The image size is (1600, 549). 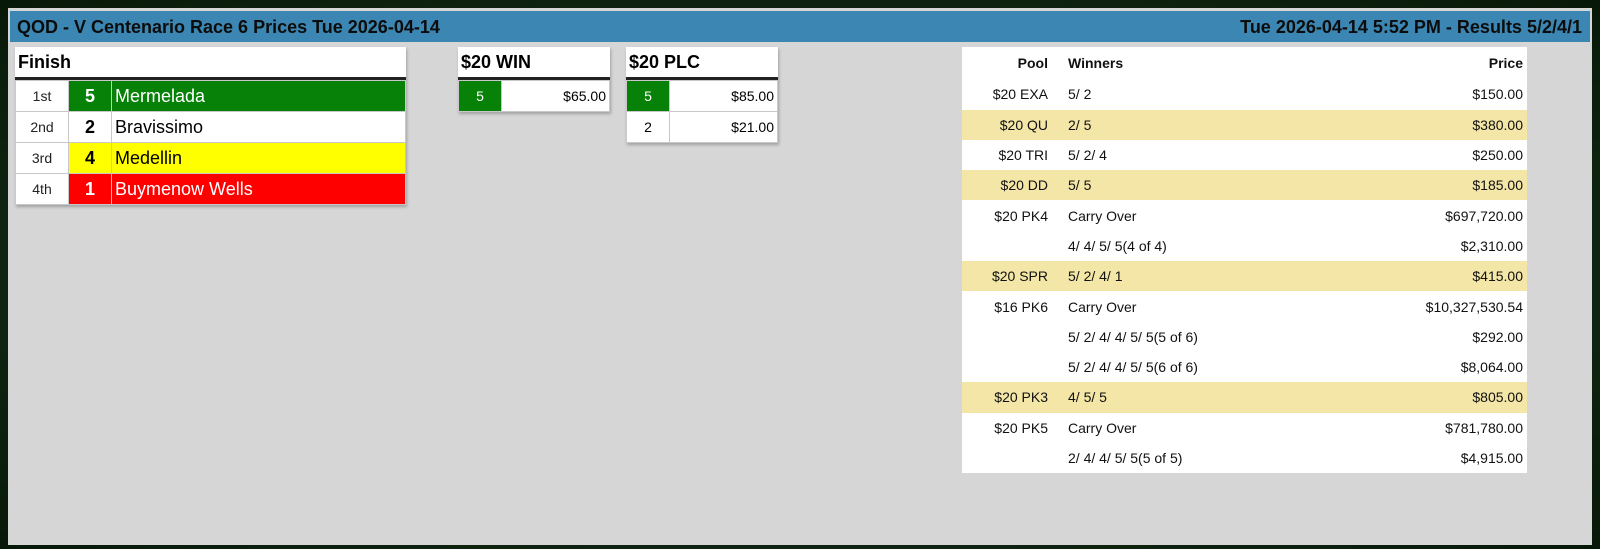 What do you see at coordinates (1021, 427) in the screenshot?
I see `pool-name: $20 PK5` at bounding box center [1021, 427].